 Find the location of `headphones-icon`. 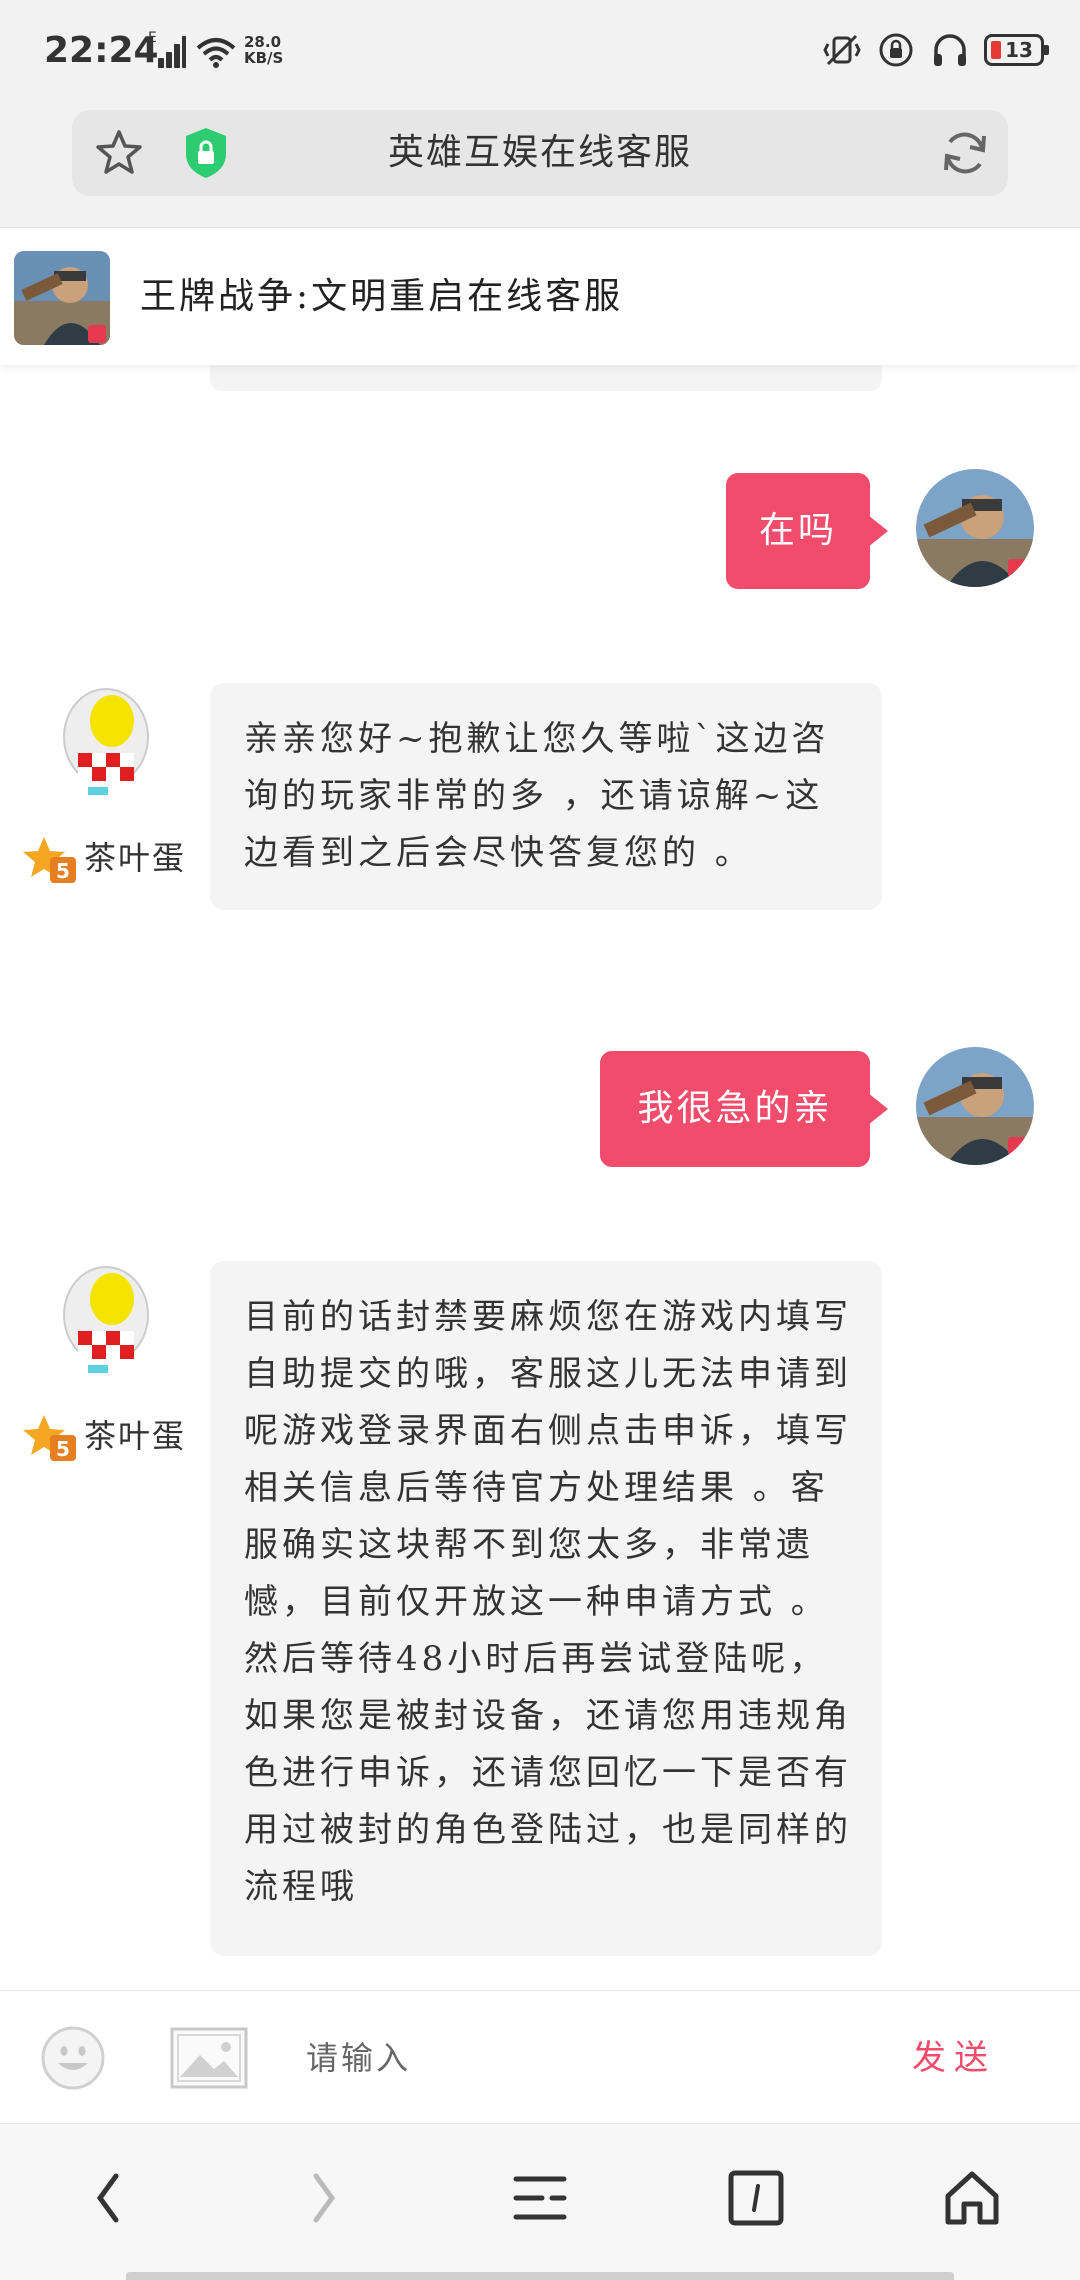

headphones-icon is located at coordinates (950, 50).